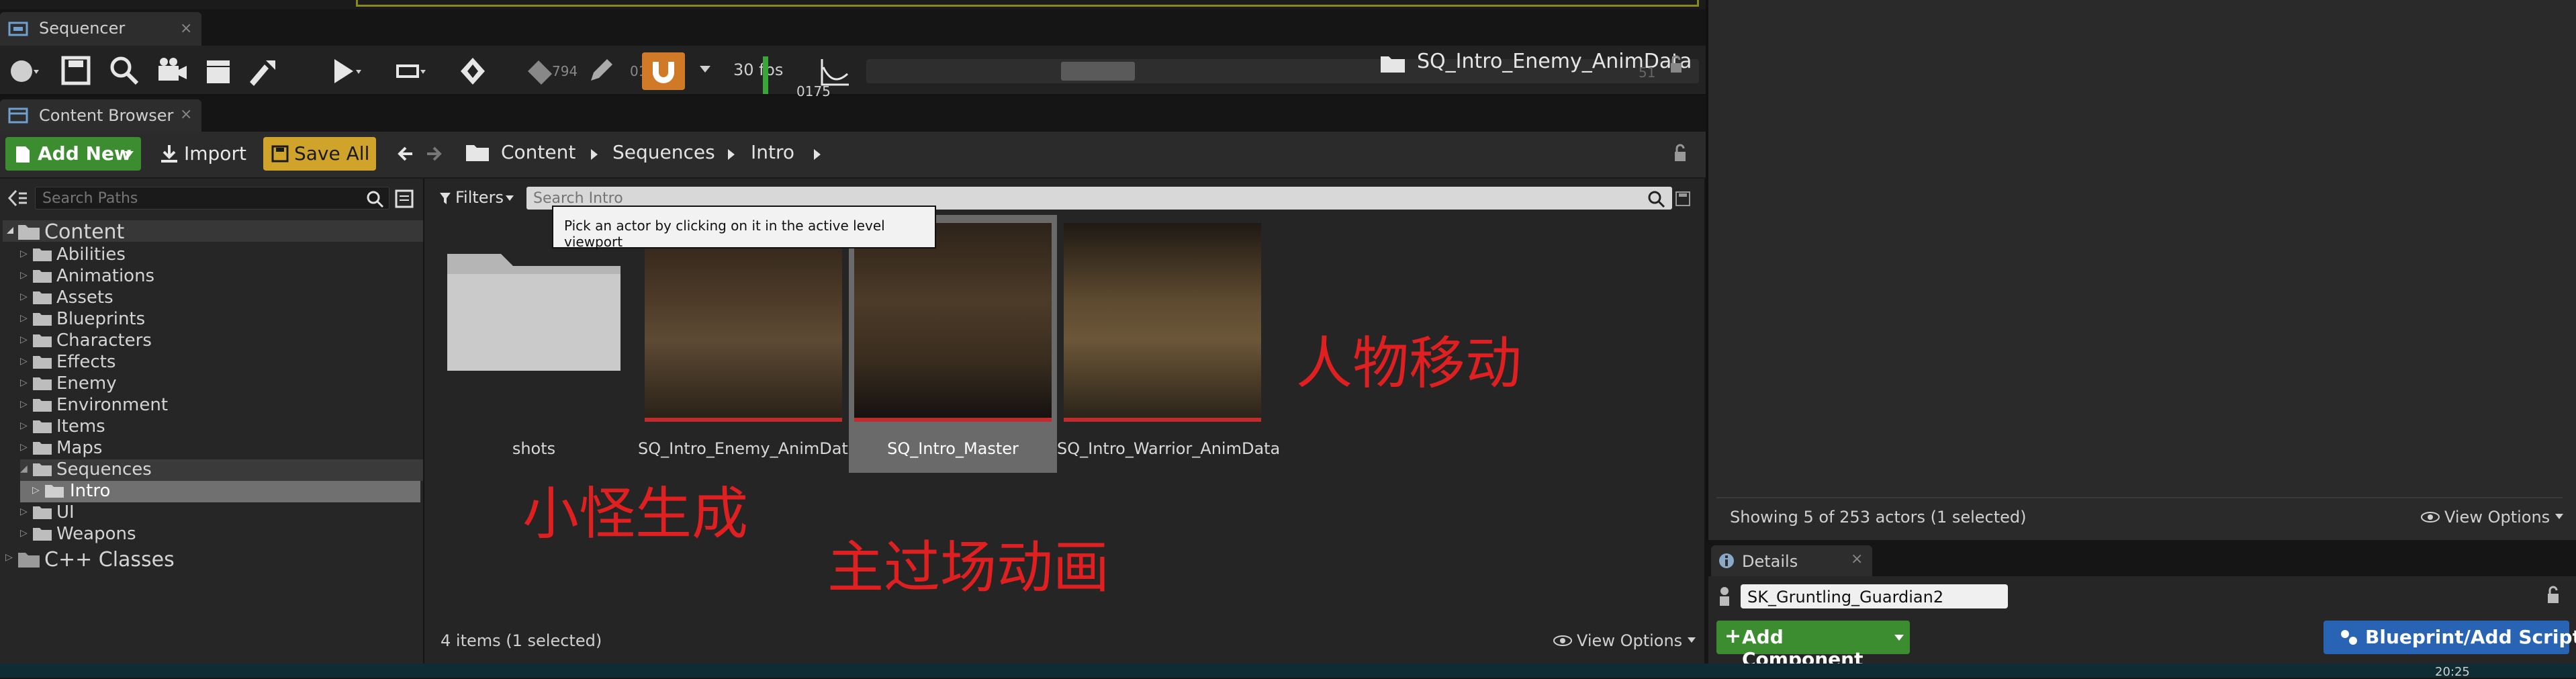 This screenshot has width=2576, height=679. I want to click on tree-item-characters: ▷ Characters, so click(221, 341).